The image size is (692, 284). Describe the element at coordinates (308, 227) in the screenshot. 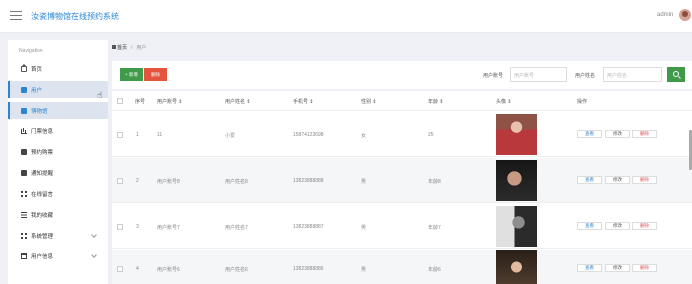

I see `cell-phone: 13823888887` at that location.